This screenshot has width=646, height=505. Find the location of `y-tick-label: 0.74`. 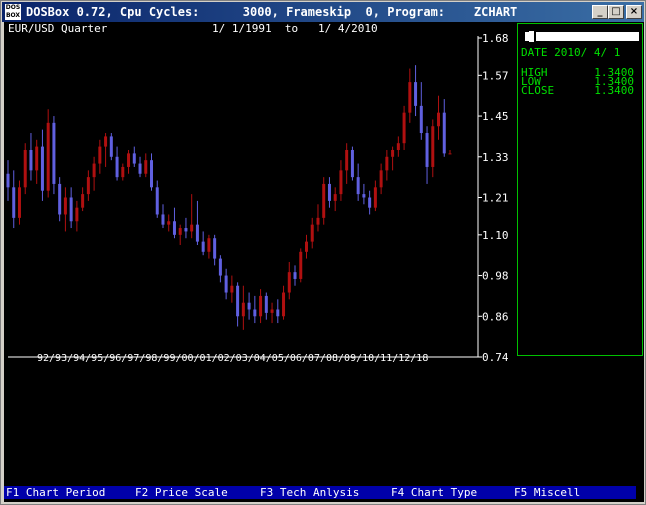

y-tick-label: 0.74 is located at coordinates (495, 357).